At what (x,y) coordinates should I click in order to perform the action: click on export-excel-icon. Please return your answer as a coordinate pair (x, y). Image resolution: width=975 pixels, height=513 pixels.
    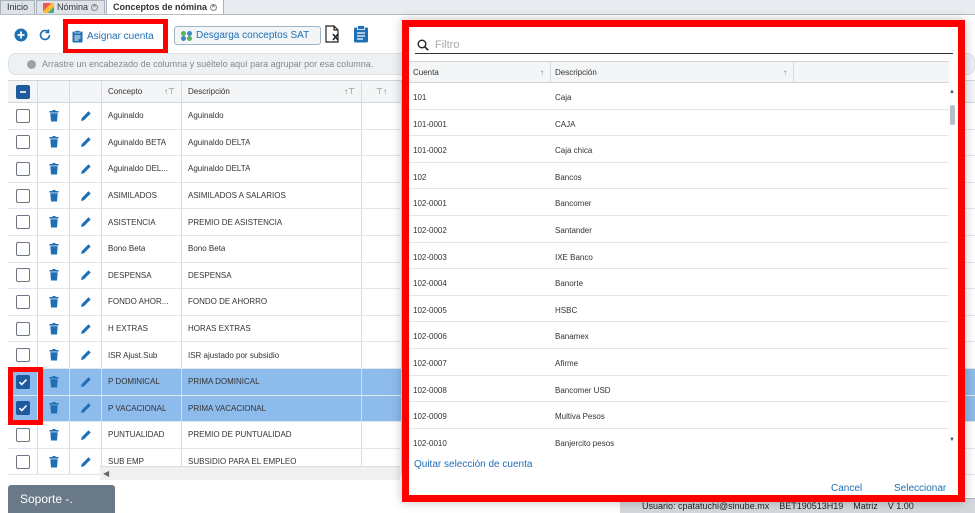
    Looking at the image, I should click on (333, 34).